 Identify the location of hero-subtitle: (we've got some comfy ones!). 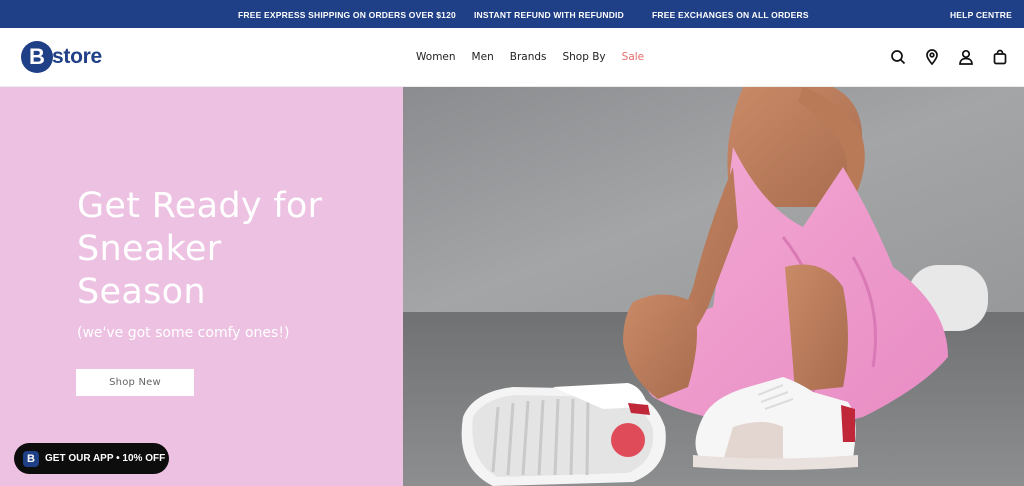
(183, 333).